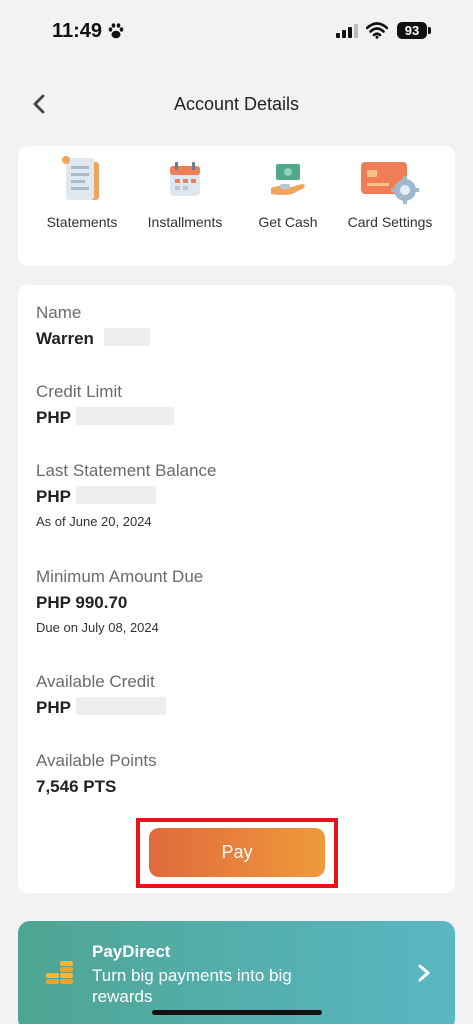  What do you see at coordinates (116, 31) in the screenshot?
I see `paw-icon` at bounding box center [116, 31].